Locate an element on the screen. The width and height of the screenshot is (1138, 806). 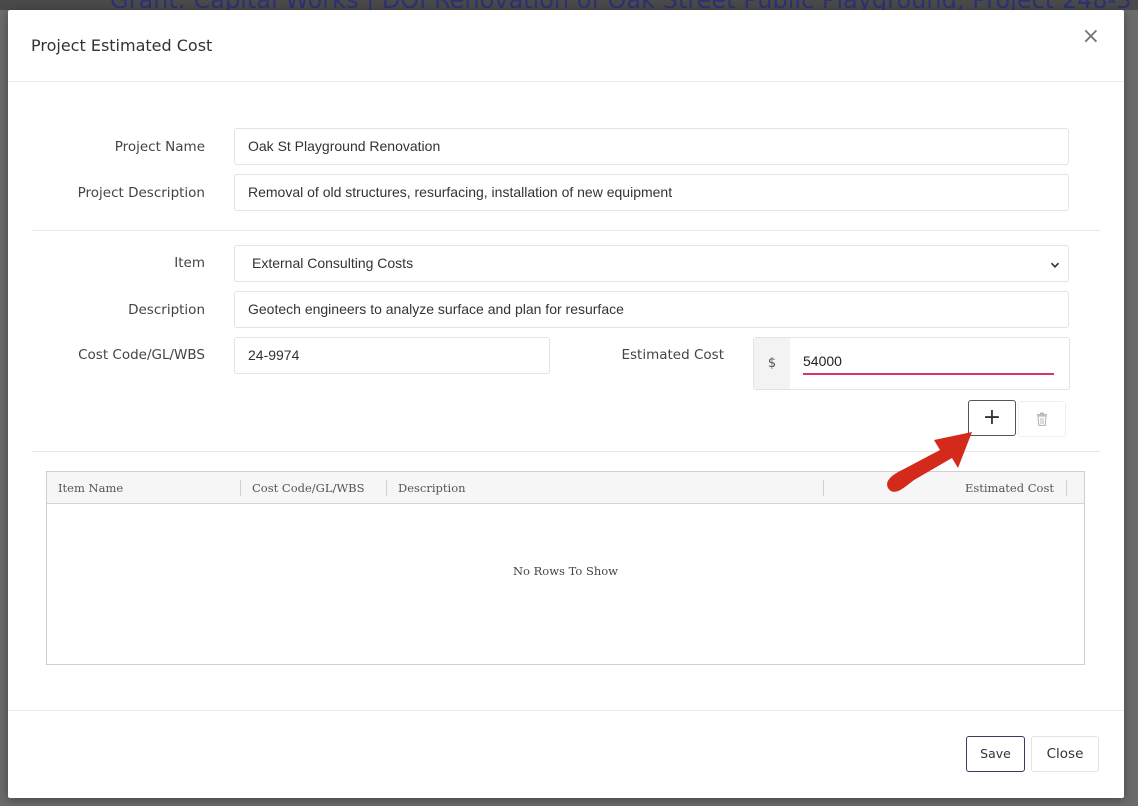
estimated-cost-label: Estimated Cost is located at coordinates (672, 355).